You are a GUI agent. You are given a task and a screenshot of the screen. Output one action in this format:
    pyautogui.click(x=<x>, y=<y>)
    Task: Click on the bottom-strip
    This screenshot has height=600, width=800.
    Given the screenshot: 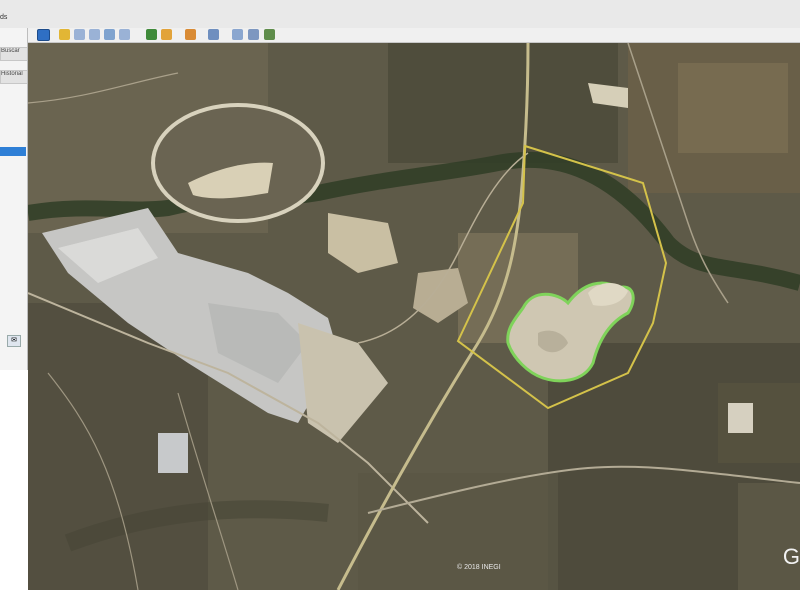 What is the action you would take?
    pyautogui.click(x=400, y=595)
    